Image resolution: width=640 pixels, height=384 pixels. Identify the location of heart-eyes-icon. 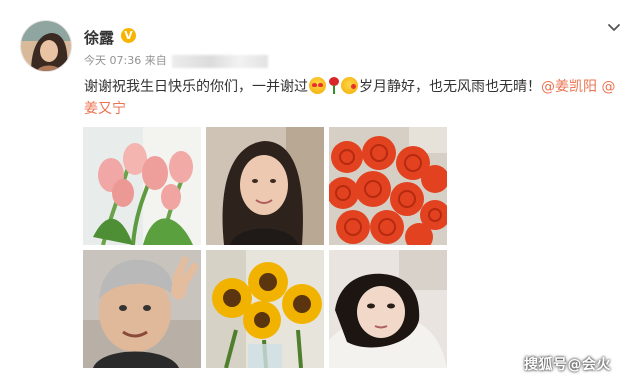
(317, 85).